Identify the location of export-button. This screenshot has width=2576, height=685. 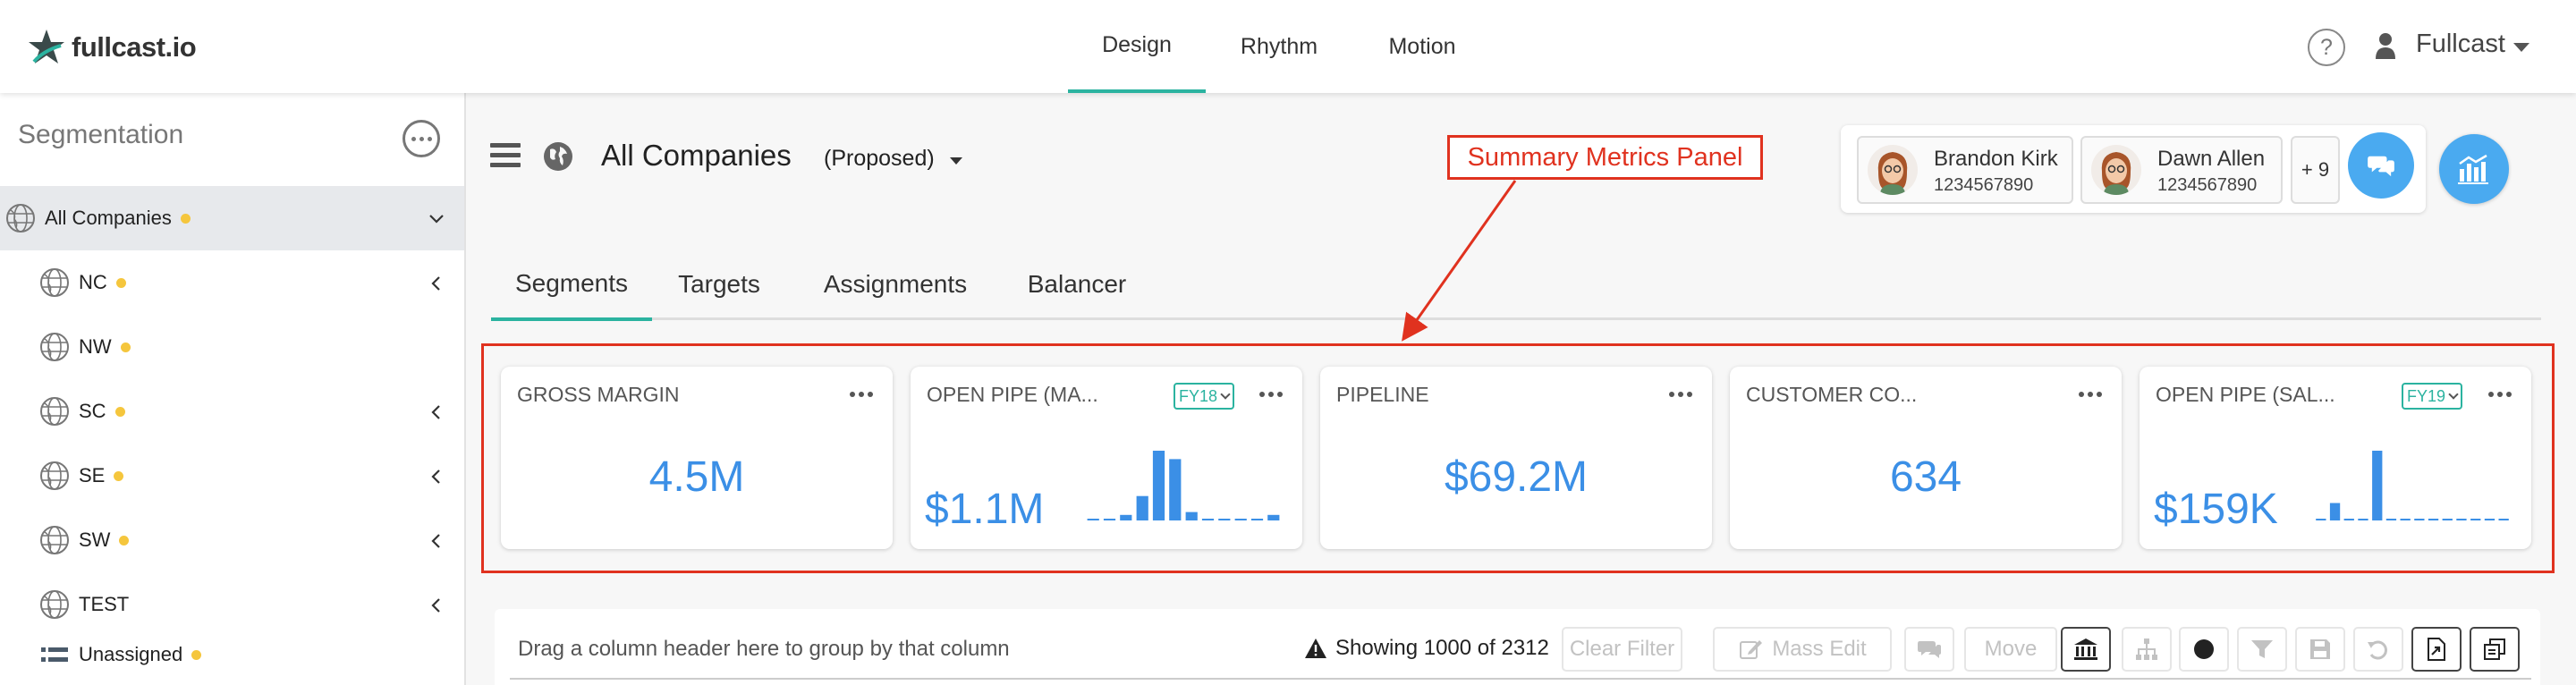
(2436, 649).